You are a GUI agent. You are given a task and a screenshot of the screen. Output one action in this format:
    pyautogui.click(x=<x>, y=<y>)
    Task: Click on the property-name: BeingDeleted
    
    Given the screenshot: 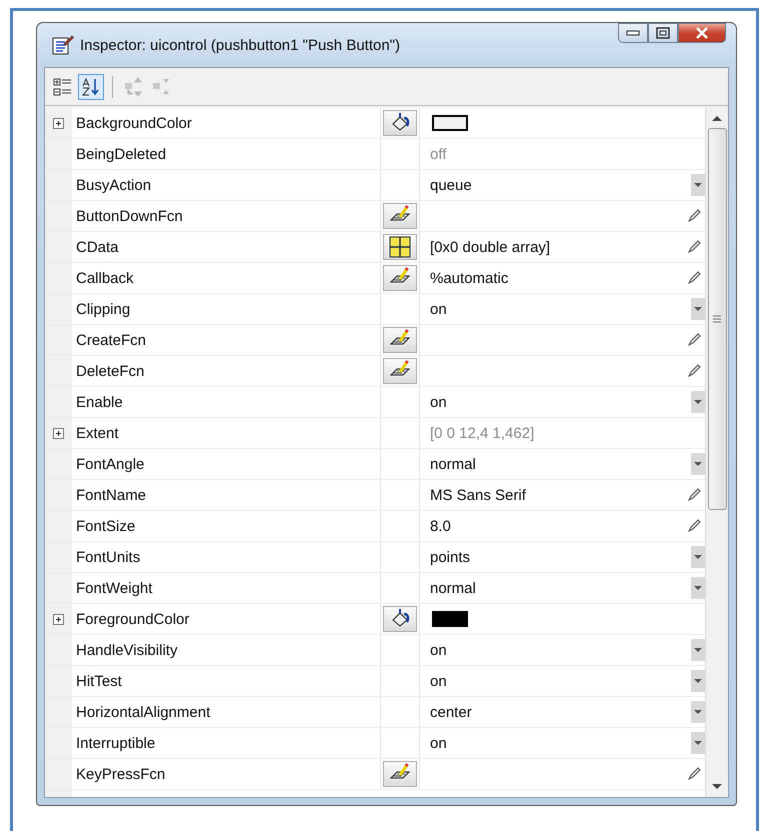 What is the action you would take?
    pyautogui.click(x=226, y=154)
    